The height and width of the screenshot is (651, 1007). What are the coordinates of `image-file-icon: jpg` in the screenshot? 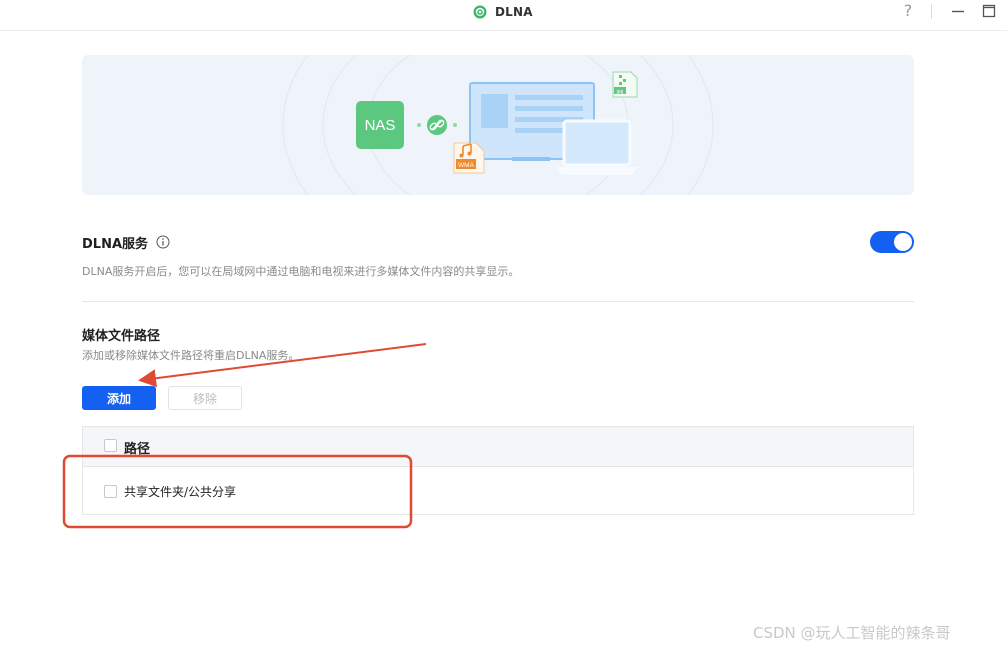 It's located at (625, 84).